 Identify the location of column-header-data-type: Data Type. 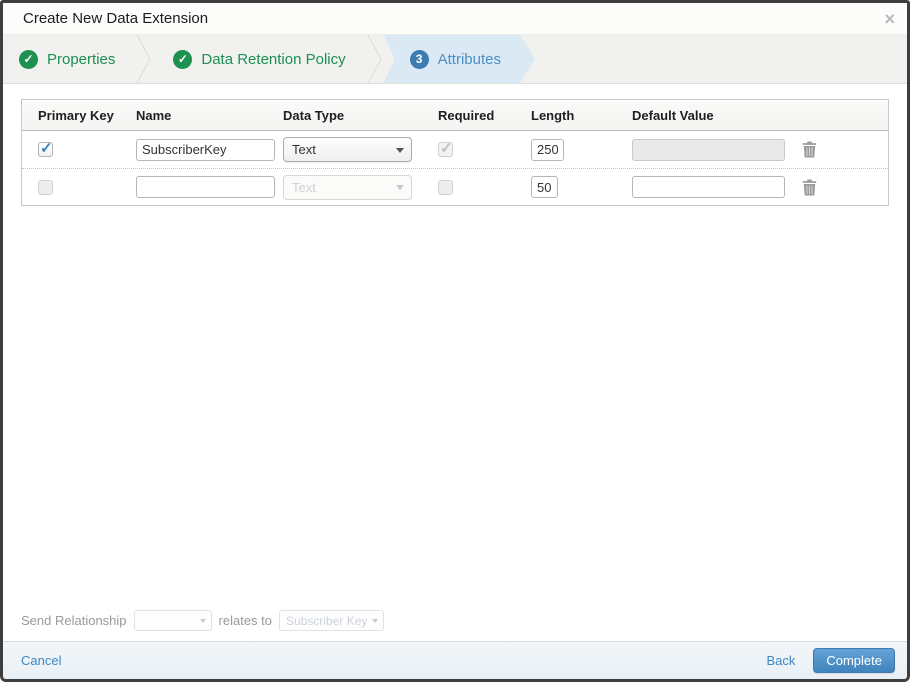
(314, 115).